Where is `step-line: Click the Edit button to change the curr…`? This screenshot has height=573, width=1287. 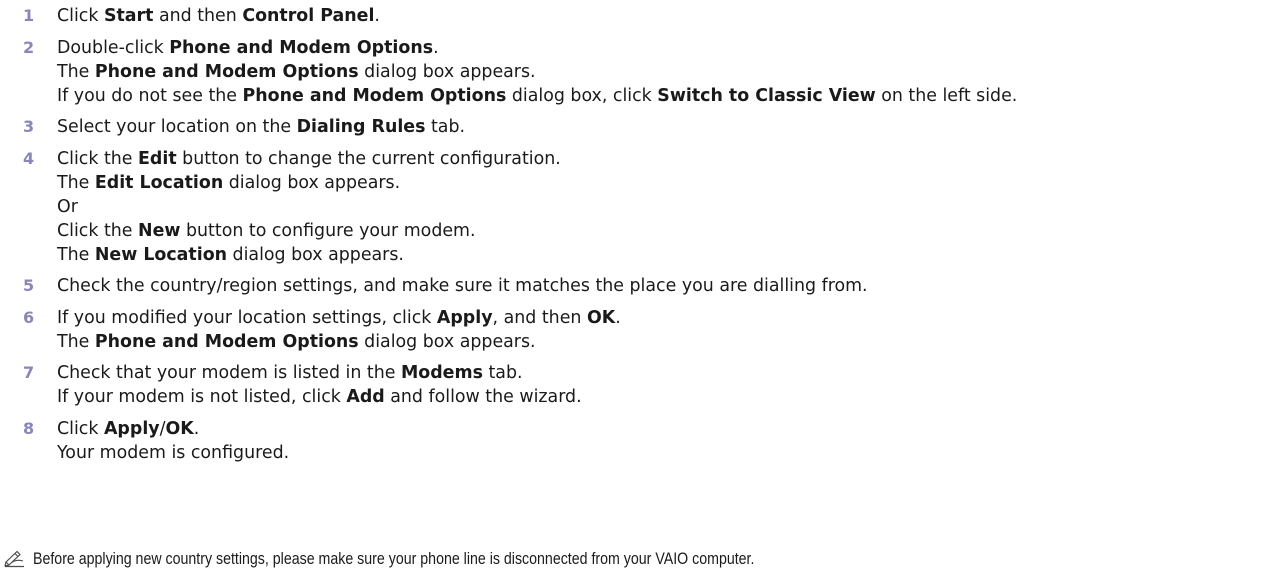 step-line: Click the Edit button to change the curr… is located at coordinates (672, 159).